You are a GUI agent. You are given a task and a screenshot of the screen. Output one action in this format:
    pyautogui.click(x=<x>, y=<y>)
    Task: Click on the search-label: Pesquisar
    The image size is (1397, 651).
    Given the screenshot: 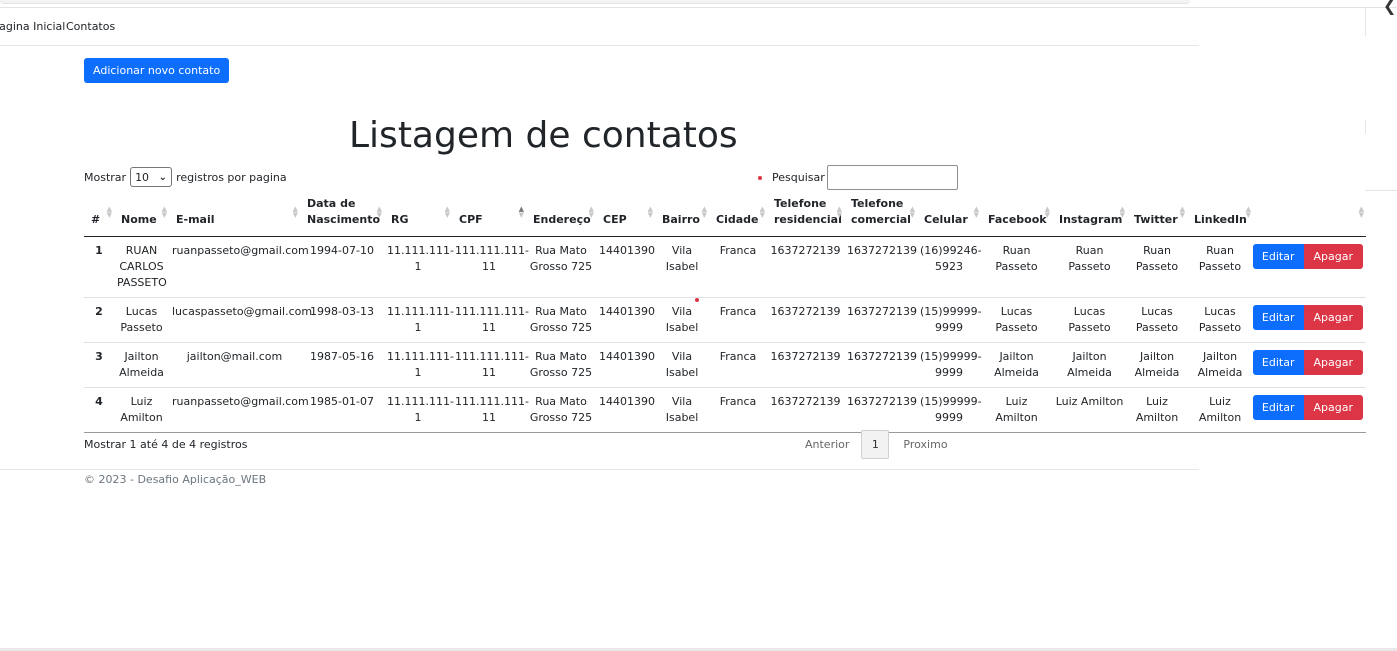 What is the action you would take?
    pyautogui.click(x=798, y=177)
    